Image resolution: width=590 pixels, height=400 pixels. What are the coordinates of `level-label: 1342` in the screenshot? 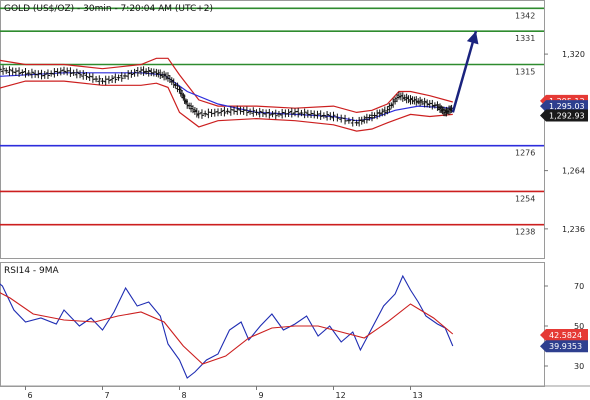 It's located at (525, 15).